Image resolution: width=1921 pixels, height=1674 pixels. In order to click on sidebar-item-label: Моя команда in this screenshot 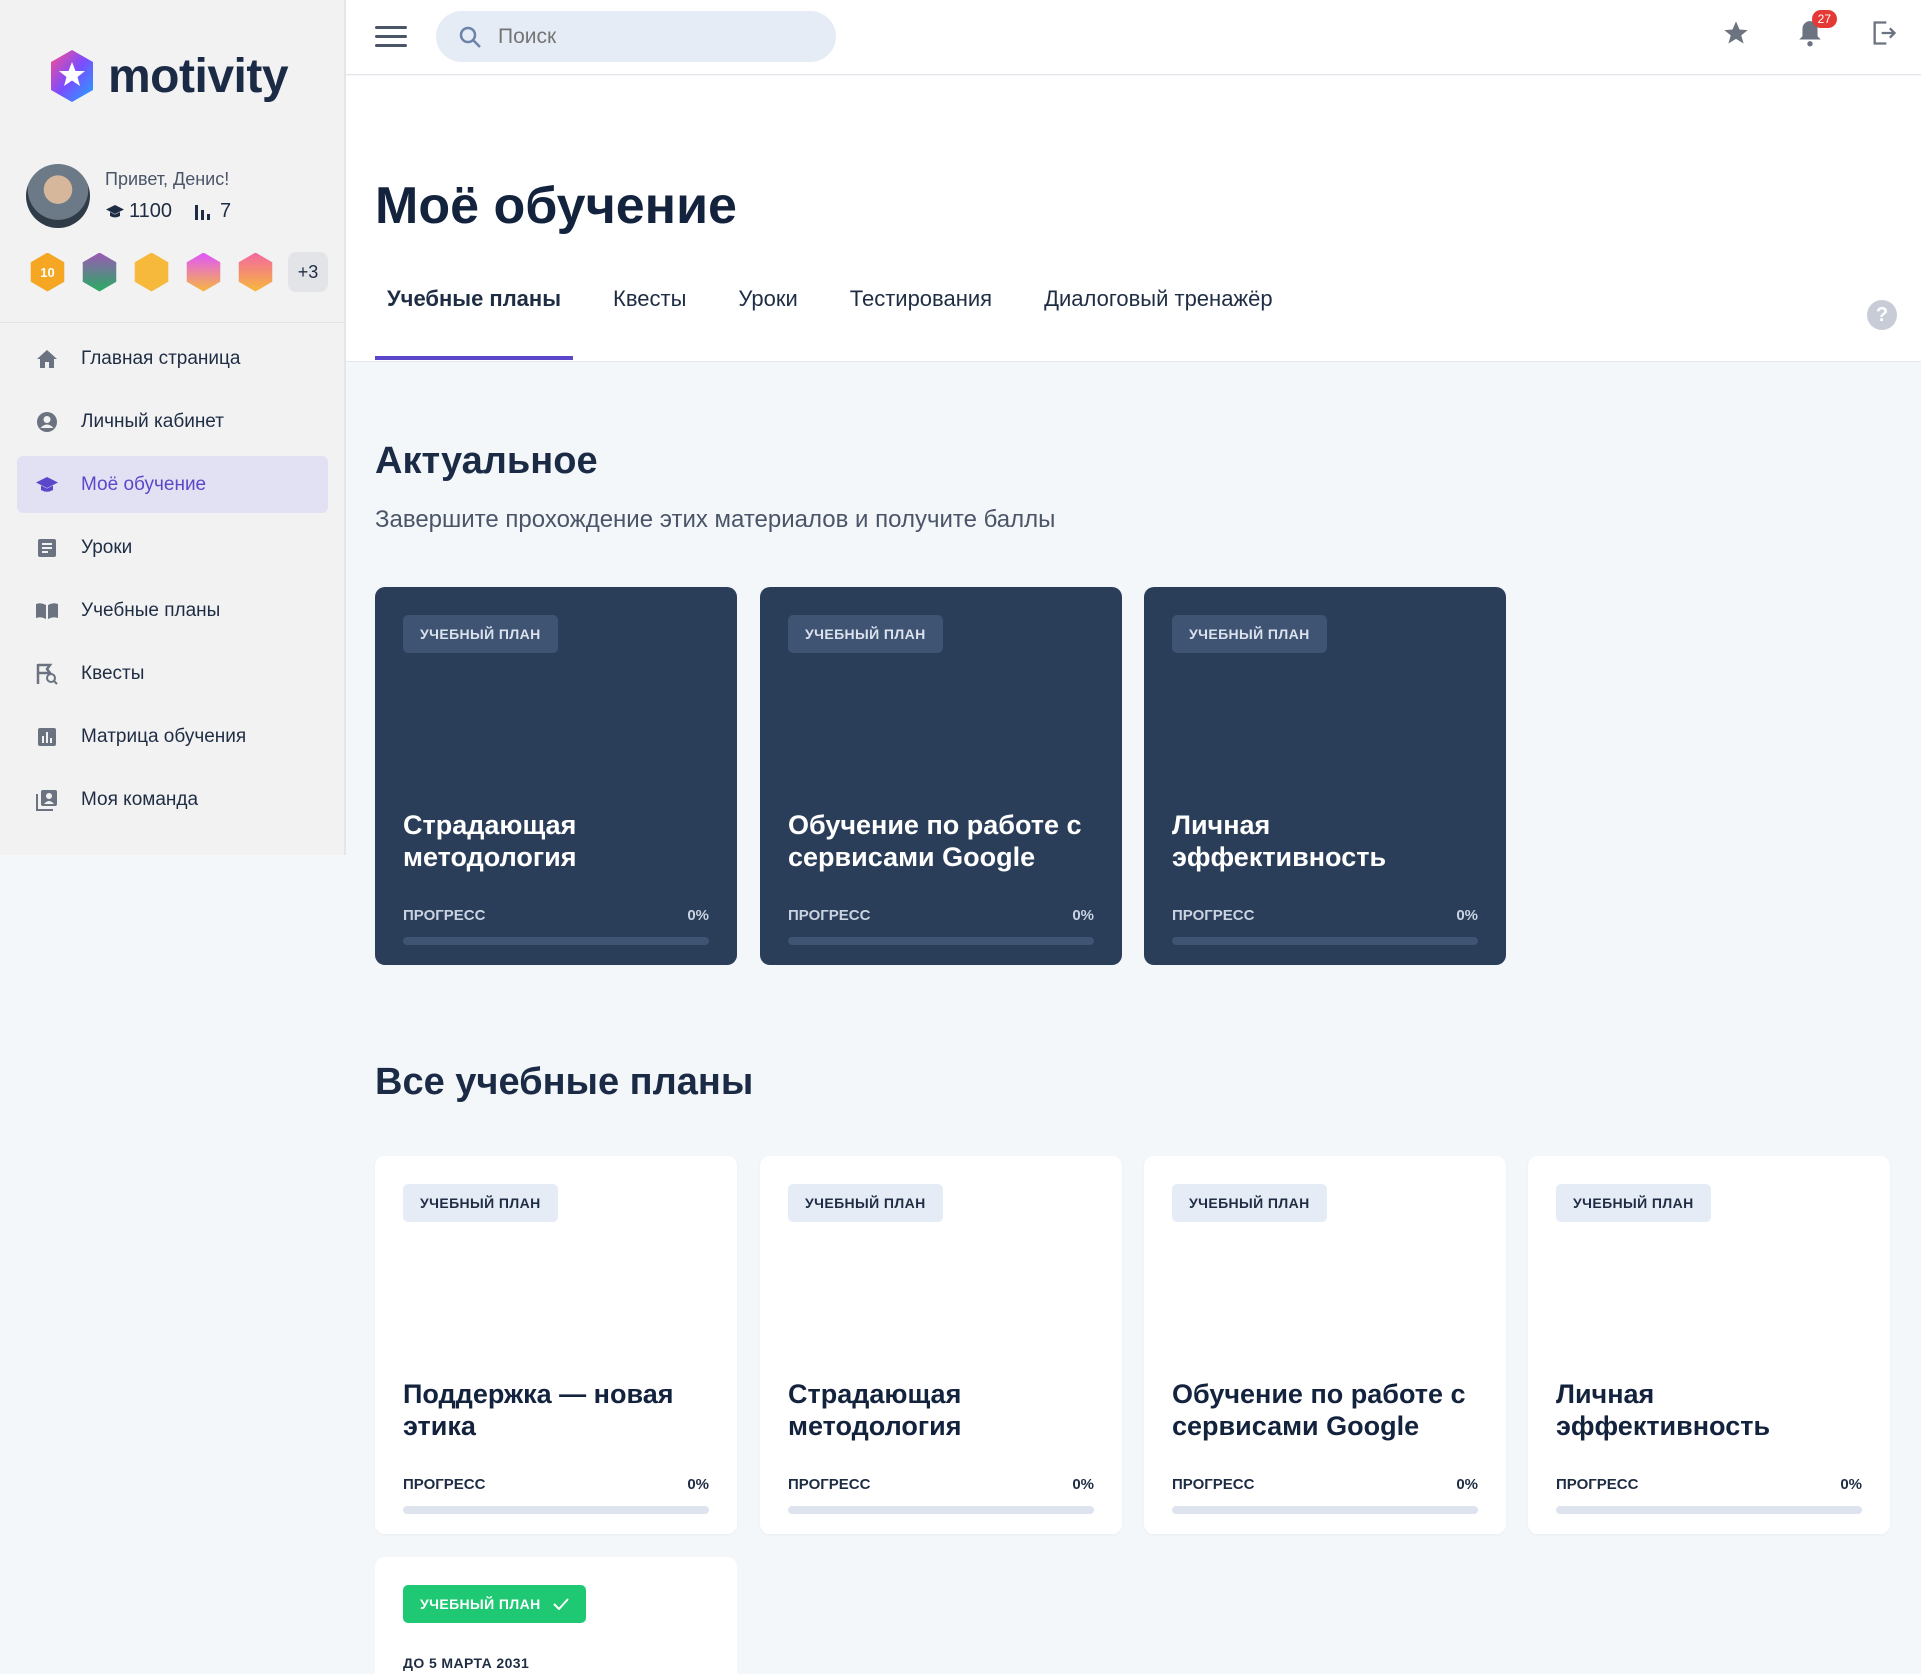, I will do `click(140, 799)`.